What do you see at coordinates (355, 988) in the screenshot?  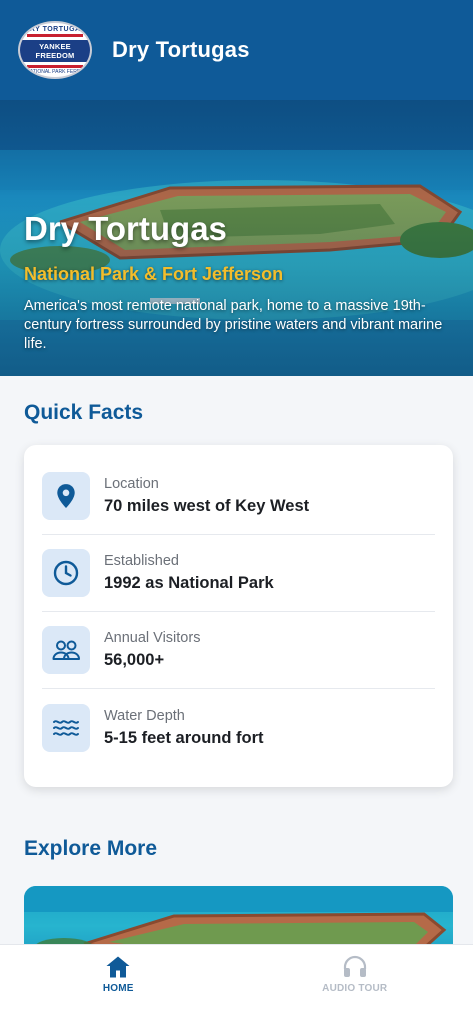 I see `nav-audio-tour-label: AUDIO TOUR` at bounding box center [355, 988].